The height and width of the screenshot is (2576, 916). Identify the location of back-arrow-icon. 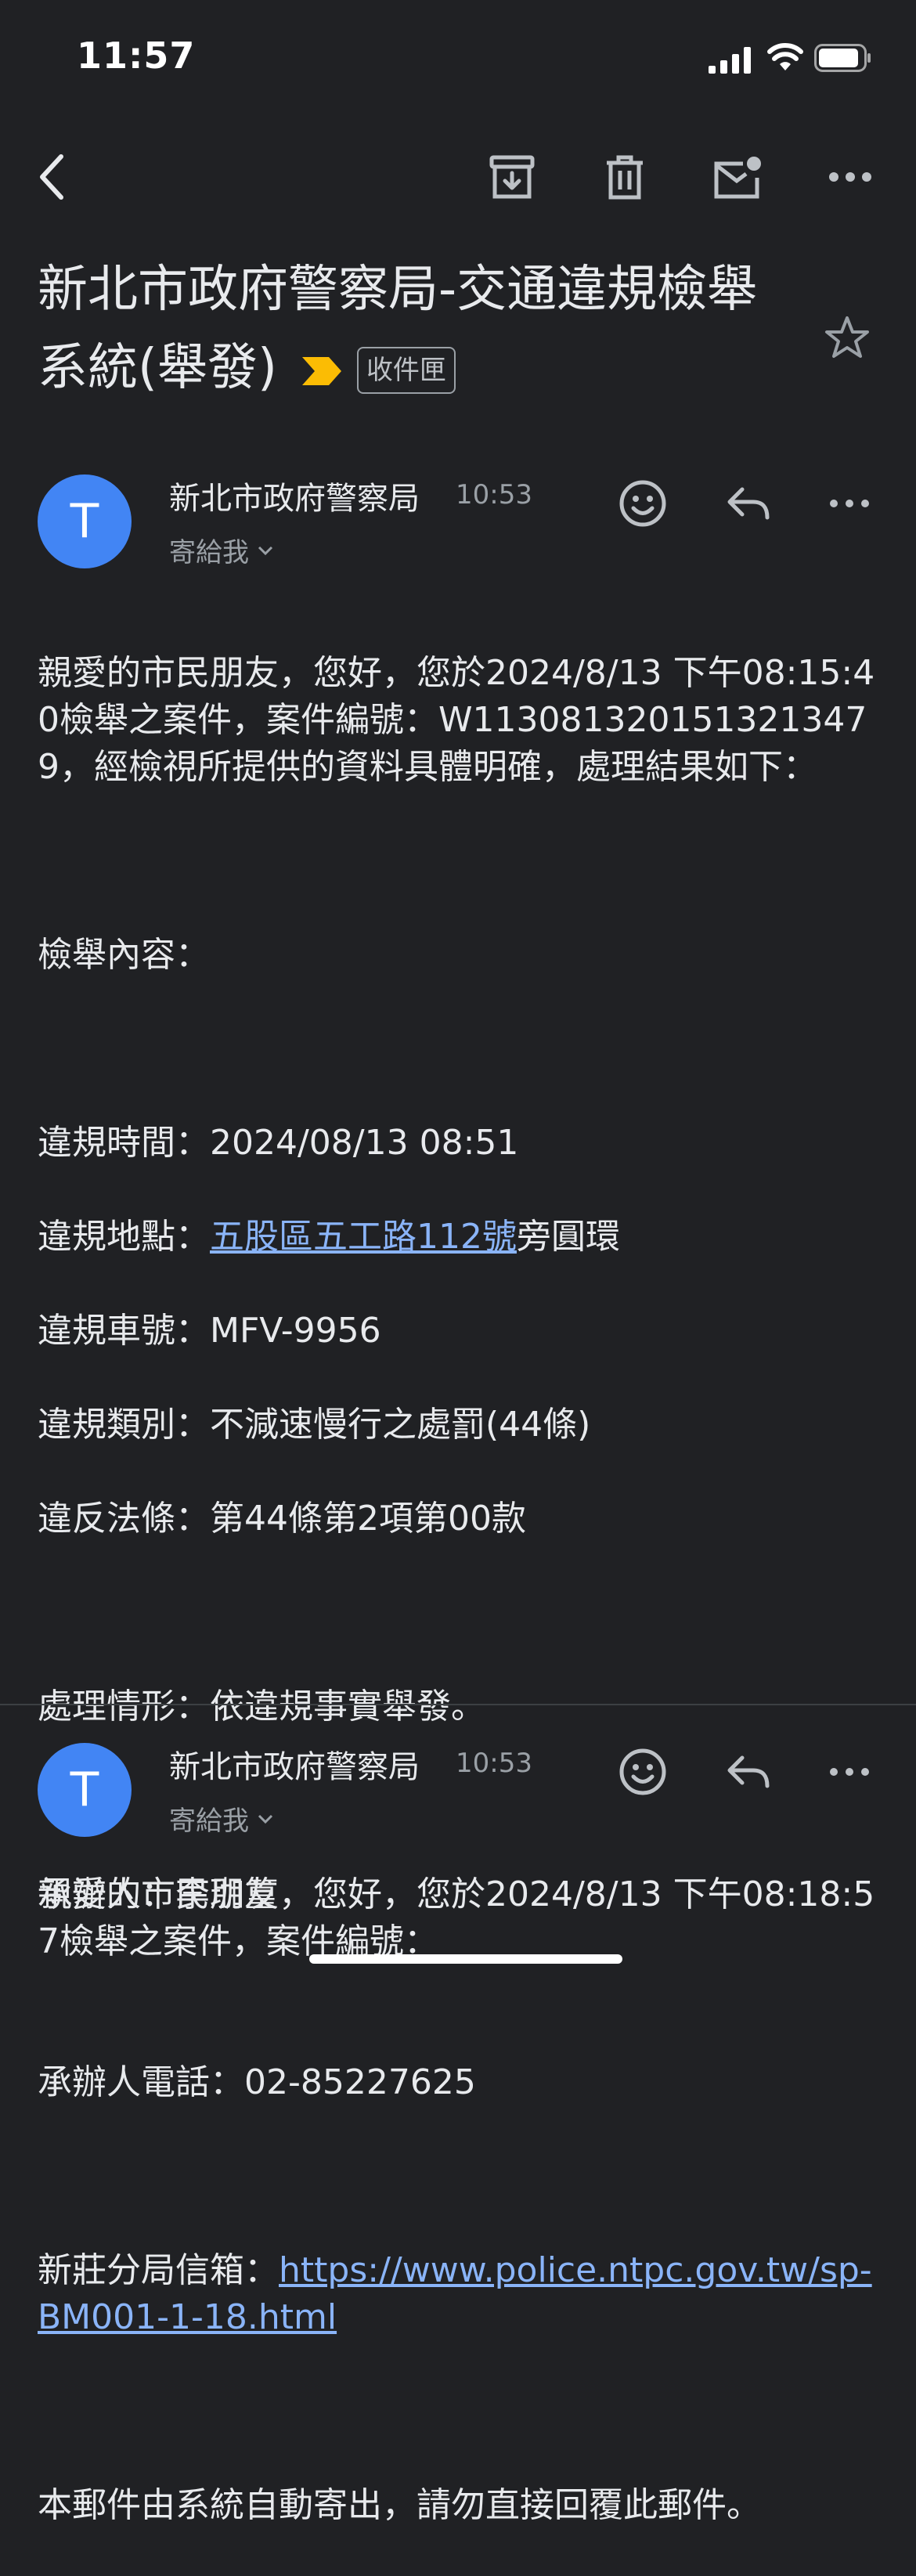
(51, 177).